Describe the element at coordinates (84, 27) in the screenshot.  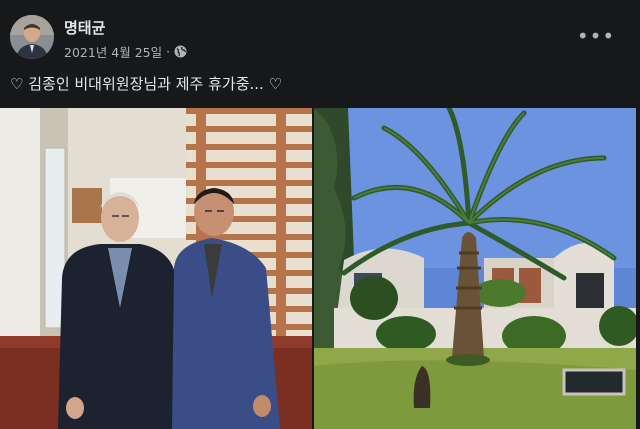
I see `author-name: 명태균` at that location.